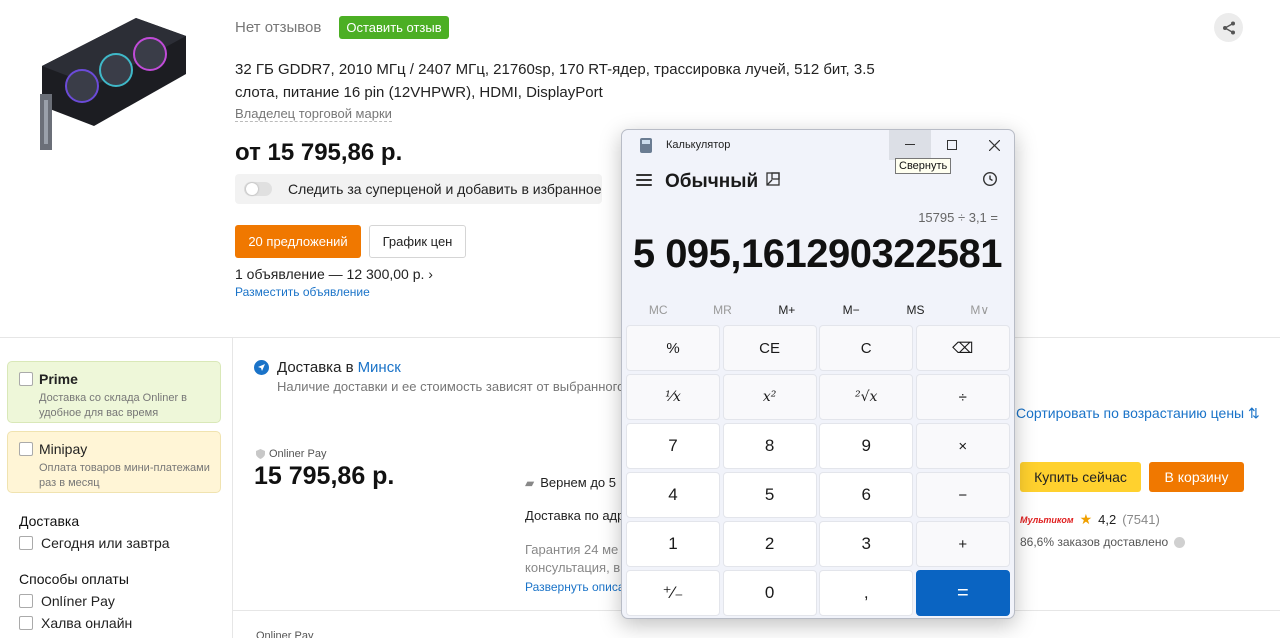  Describe the element at coordinates (298, 454) in the screenshot. I see `onliner-pay-label: Onliner Pay` at that location.